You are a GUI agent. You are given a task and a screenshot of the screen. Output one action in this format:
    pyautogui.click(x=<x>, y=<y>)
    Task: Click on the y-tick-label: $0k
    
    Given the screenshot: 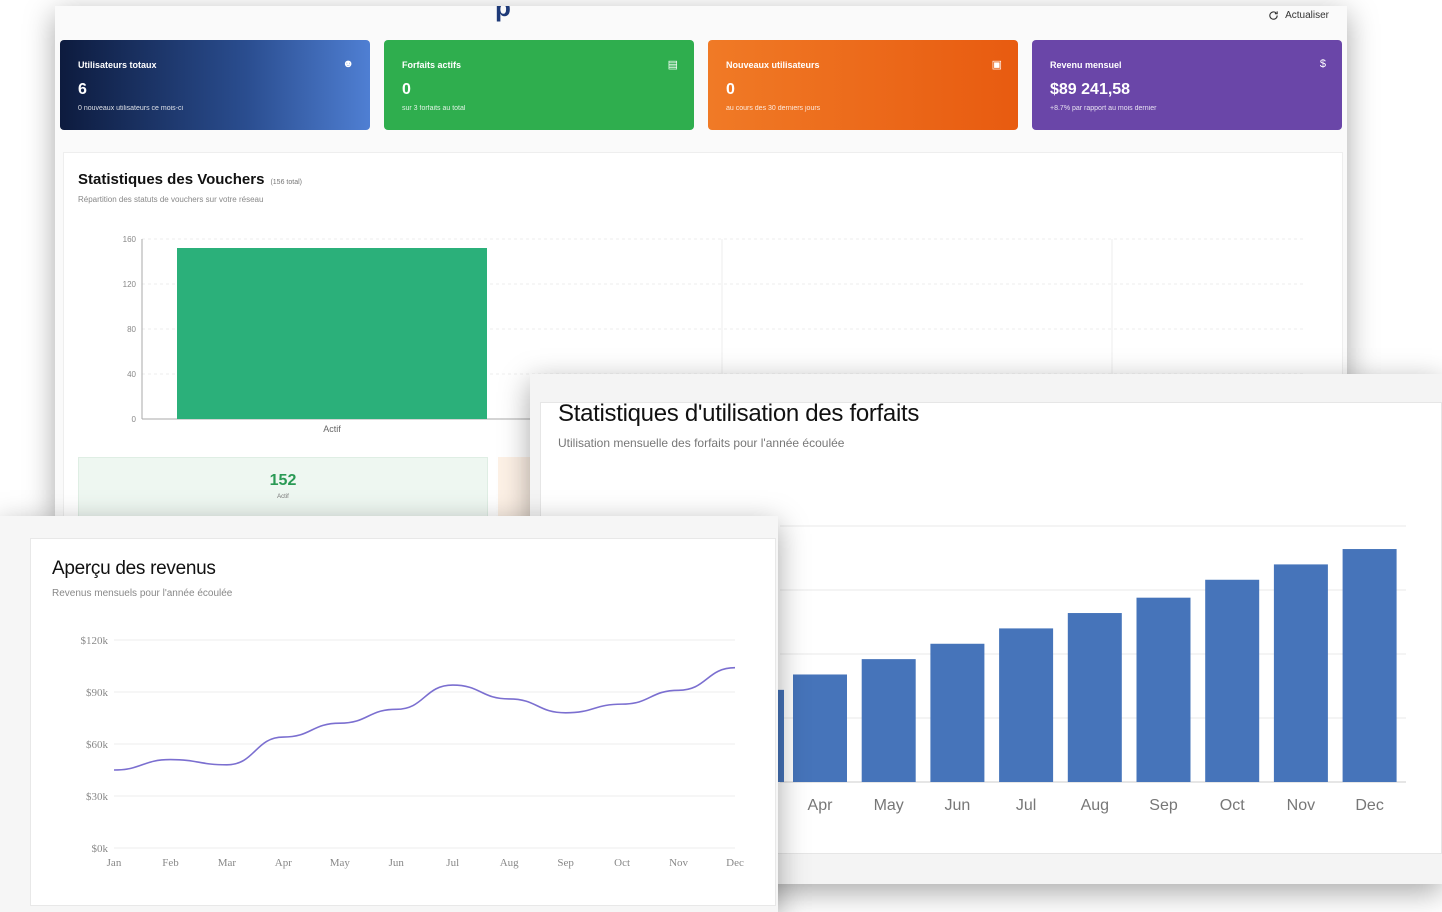 What is the action you would take?
    pyautogui.click(x=100, y=849)
    